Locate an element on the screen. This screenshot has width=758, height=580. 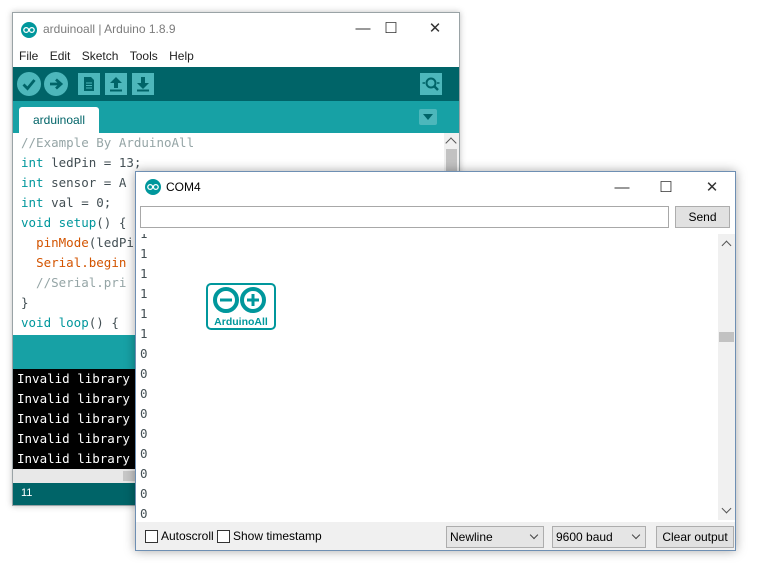
line-ending-value: Newline is located at coordinates (471, 537).